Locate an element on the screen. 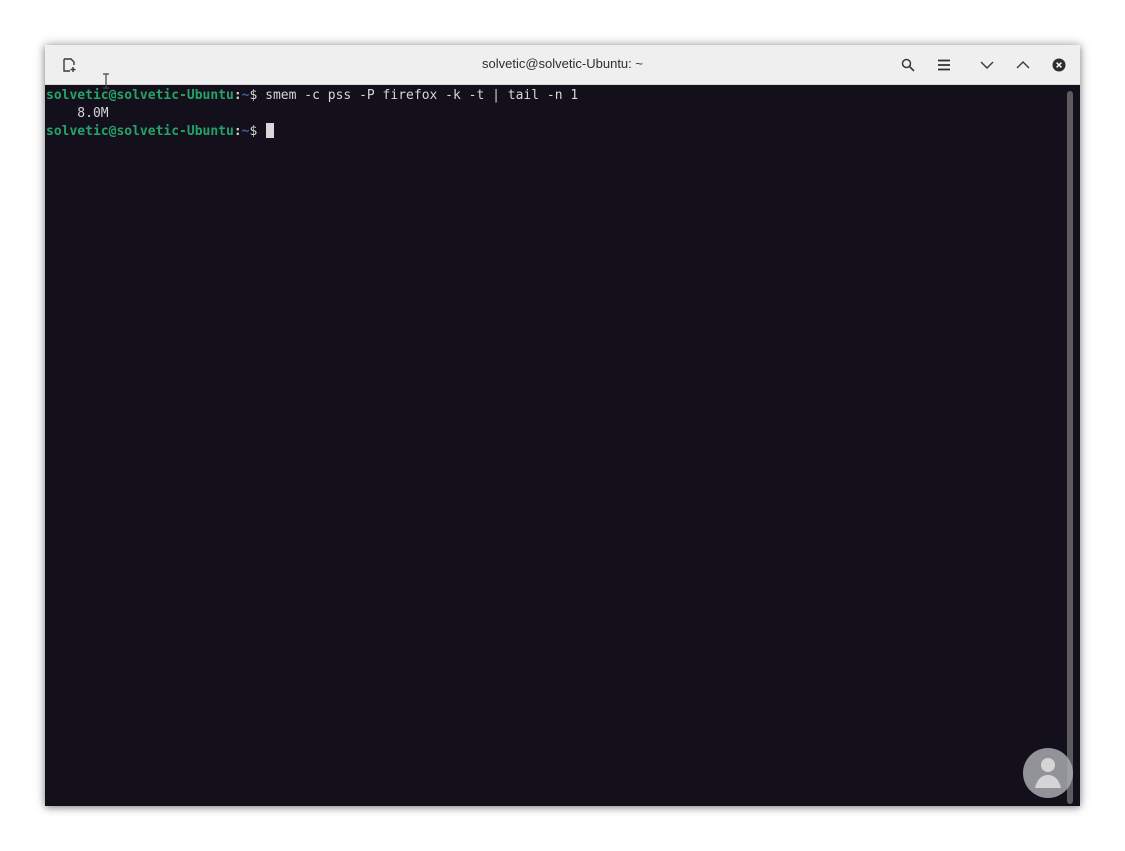  search-icon is located at coordinates (908, 65).